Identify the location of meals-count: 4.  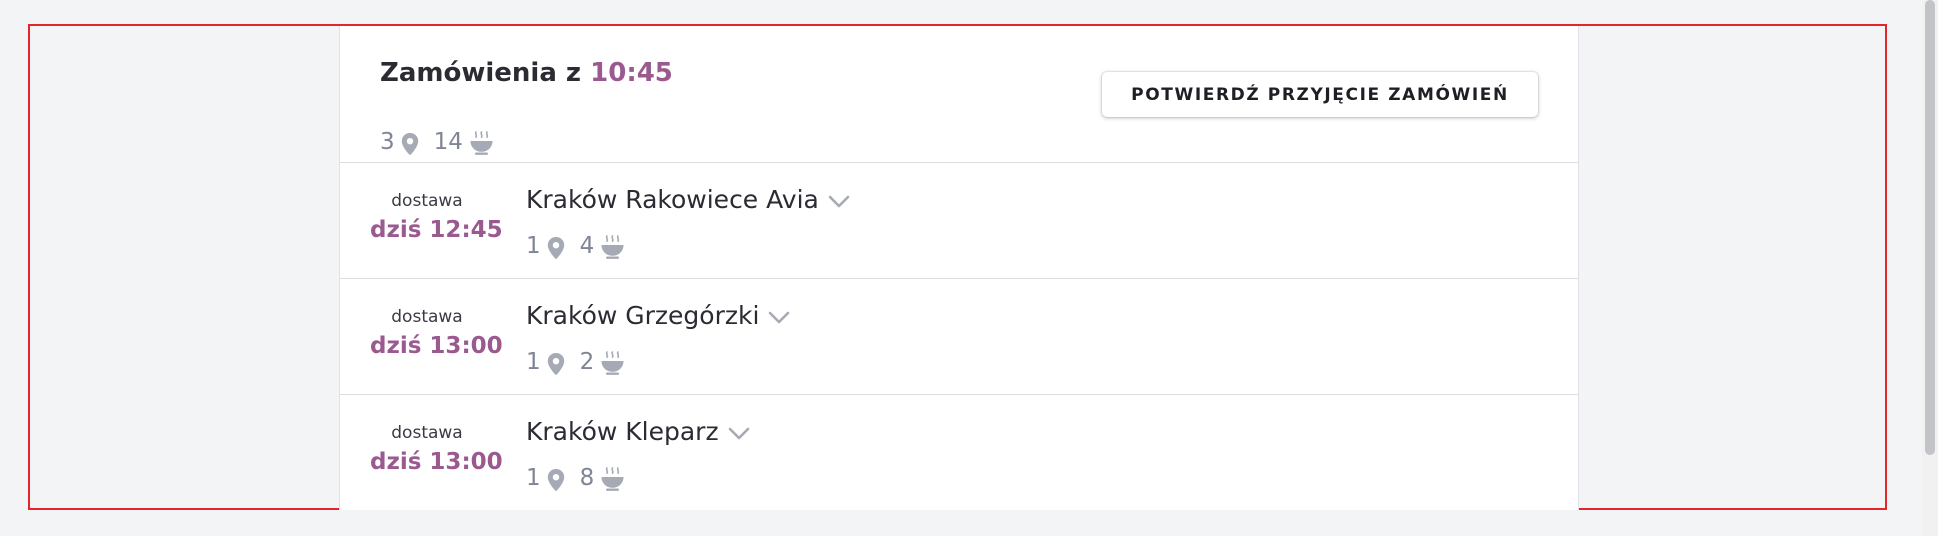
(587, 246).